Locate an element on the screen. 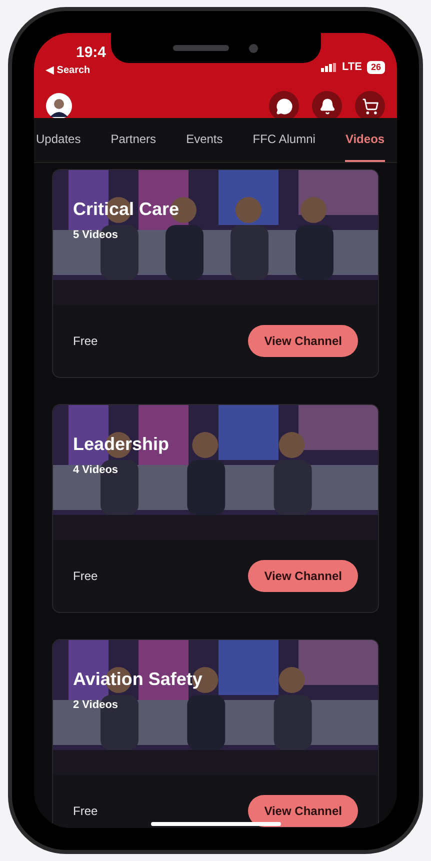 This screenshot has height=861, width=431. status-time: 19:4 is located at coordinates (91, 52).